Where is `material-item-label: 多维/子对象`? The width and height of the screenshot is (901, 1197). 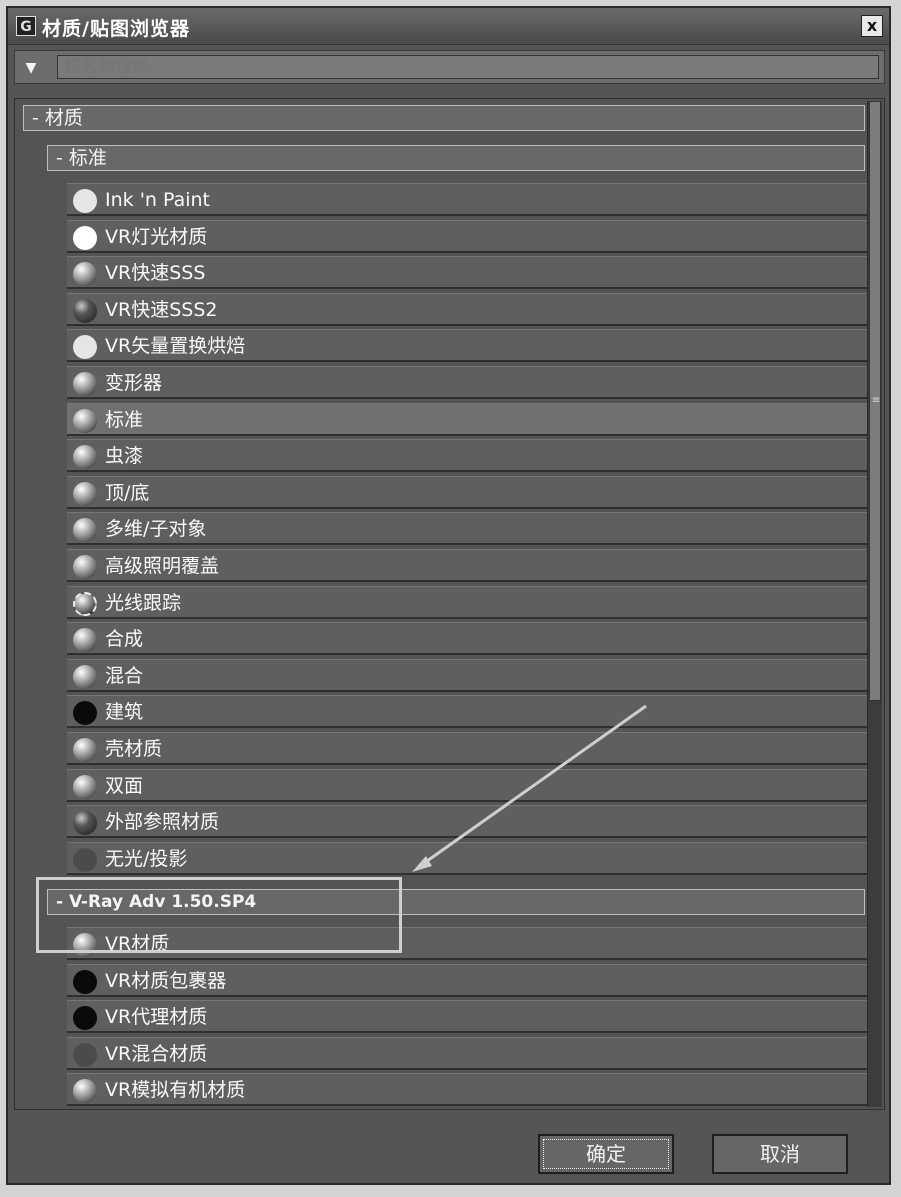
material-item-label: 多维/子对象 is located at coordinates (156, 529).